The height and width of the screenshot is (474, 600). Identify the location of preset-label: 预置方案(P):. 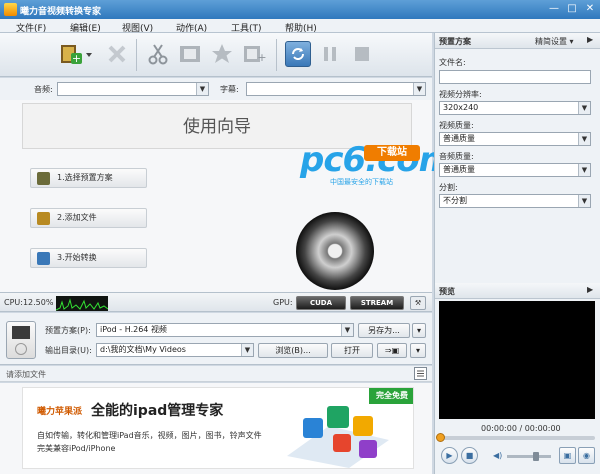
(68, 330).